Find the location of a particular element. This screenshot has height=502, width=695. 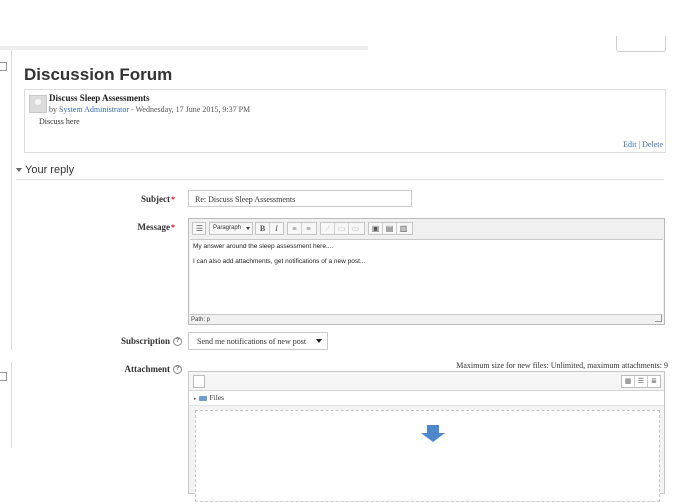

link-group: ∕ ▭ ▭ is located at coordinates (342, 228).